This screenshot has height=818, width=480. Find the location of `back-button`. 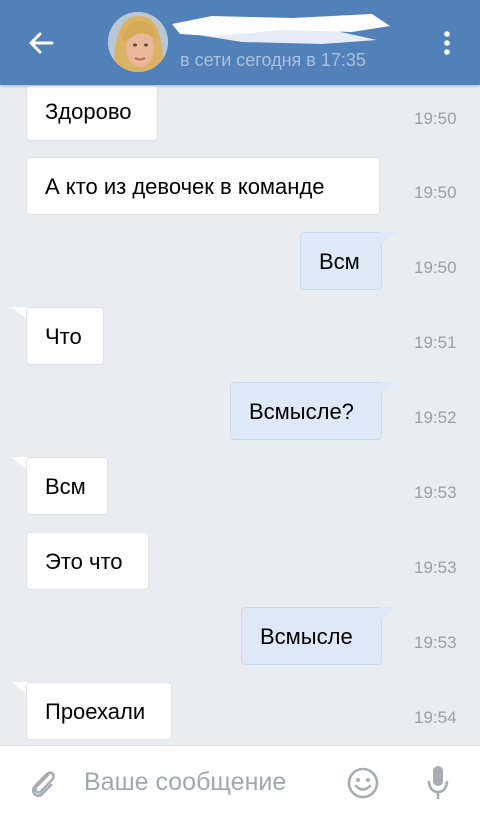

back-button is located at coordinates (42, 43).